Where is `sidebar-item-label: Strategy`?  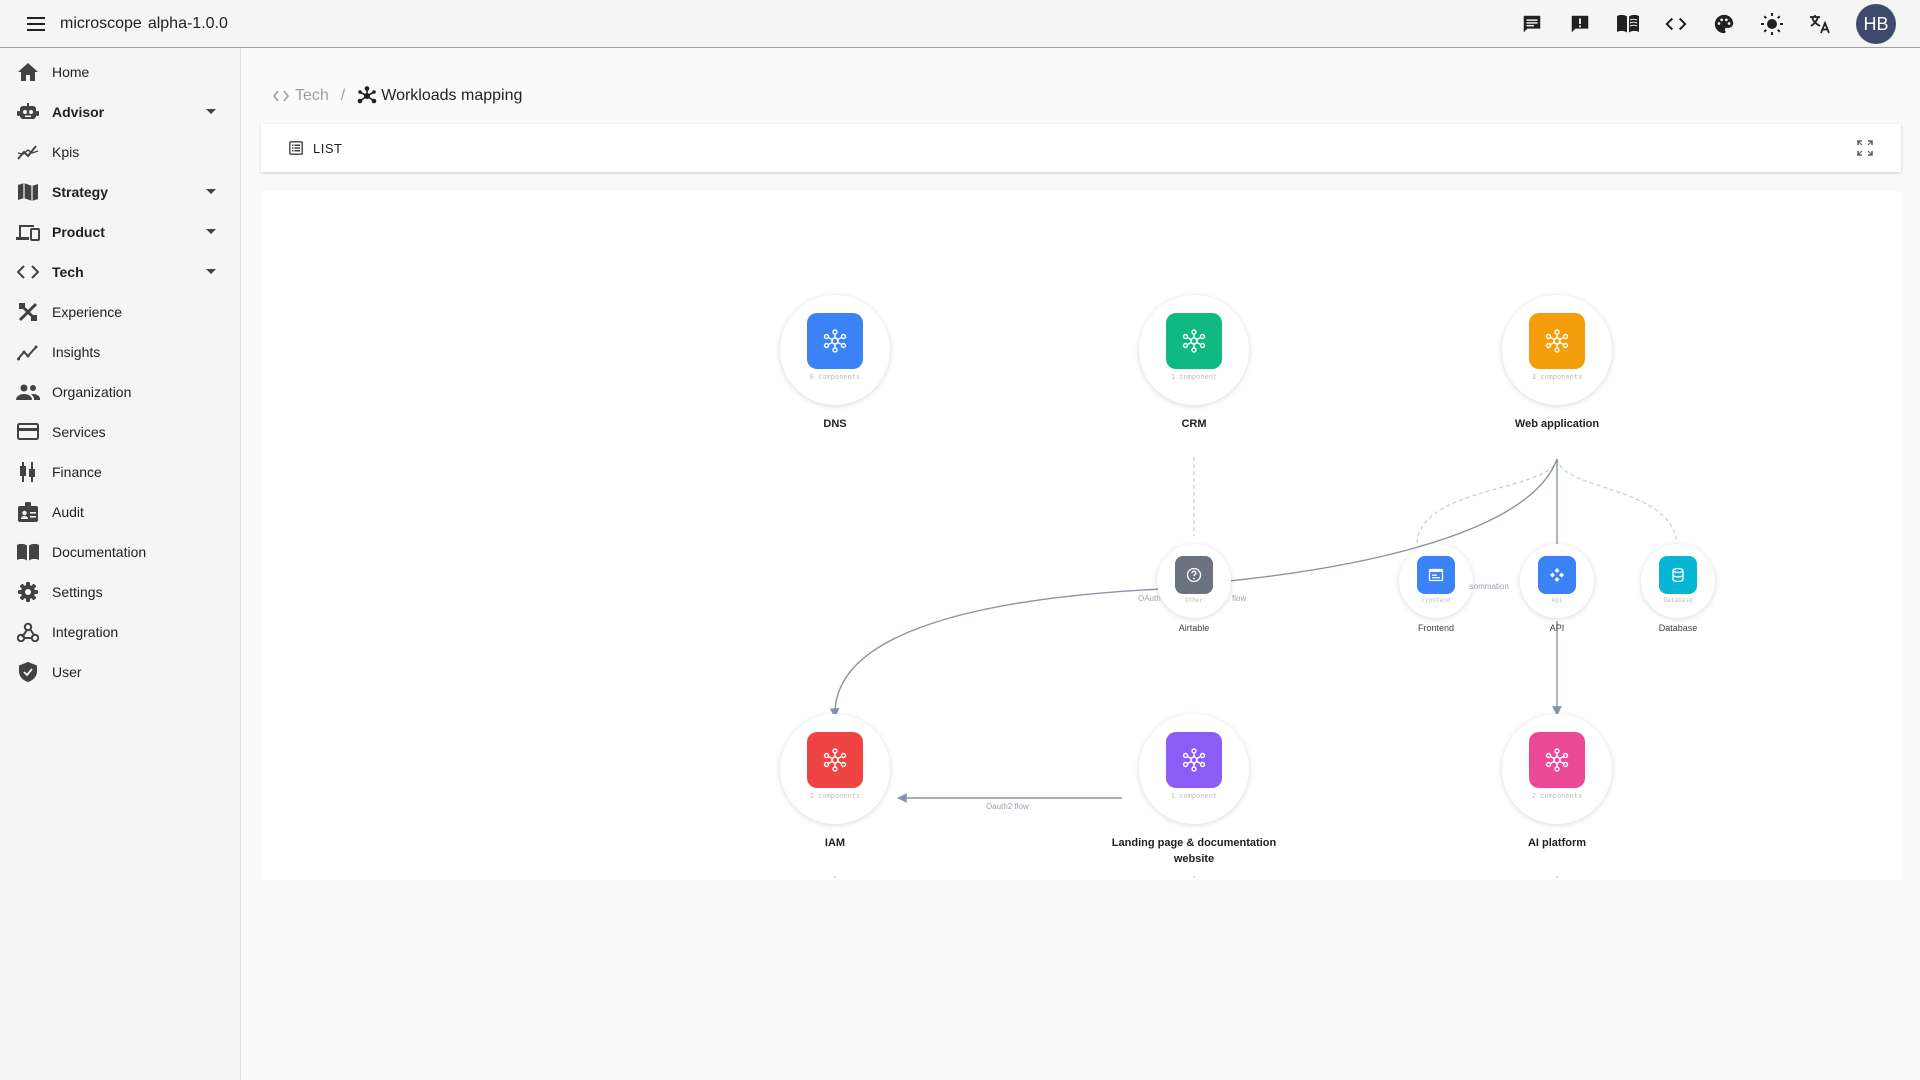
sidebar-item-label: Strategy is located at coordinates (80, 192).